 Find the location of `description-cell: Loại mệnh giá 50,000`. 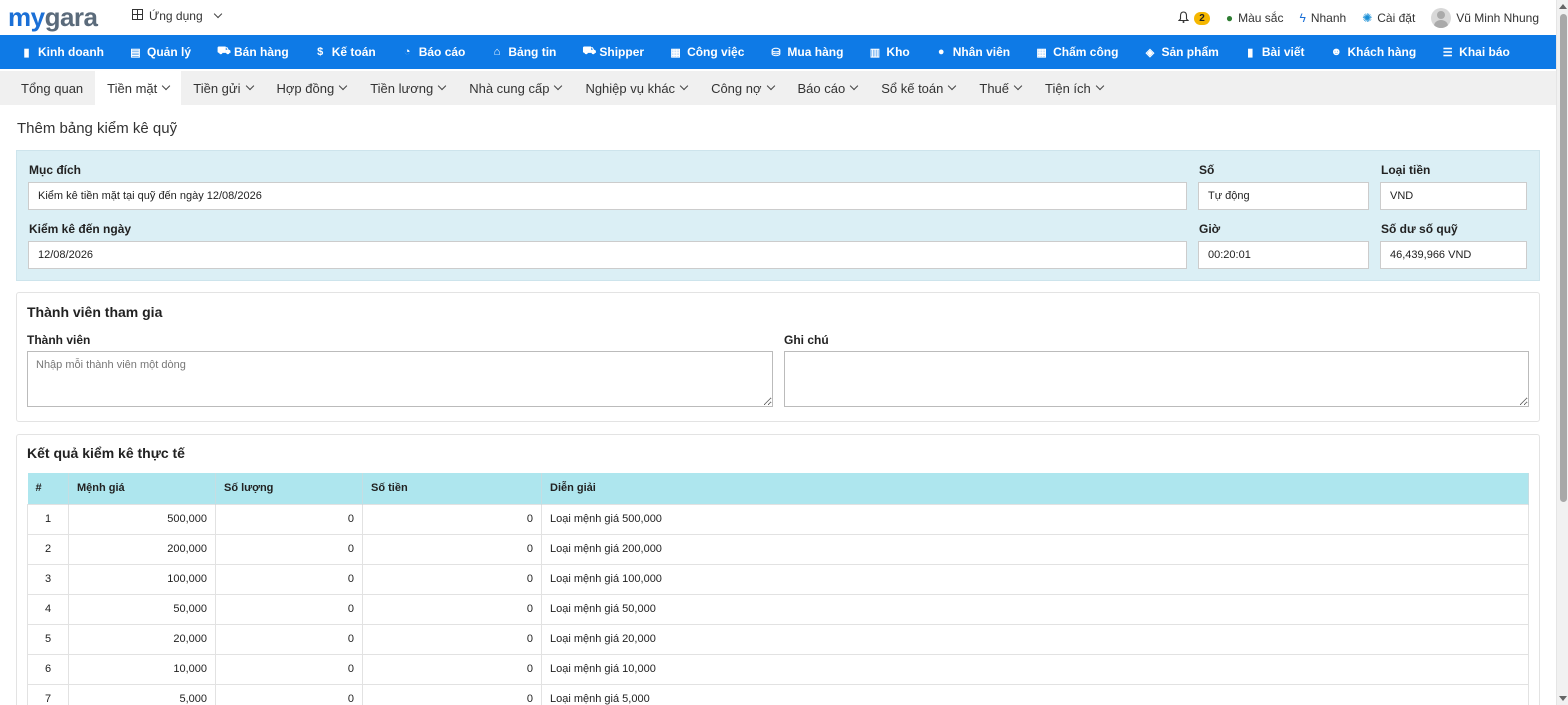

description-cell: Loại mệnh giá 50,000 is located at coordinates (1035, 609).